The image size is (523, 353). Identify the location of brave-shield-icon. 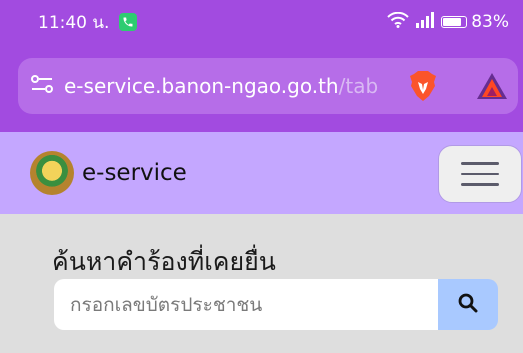
(423, 88).